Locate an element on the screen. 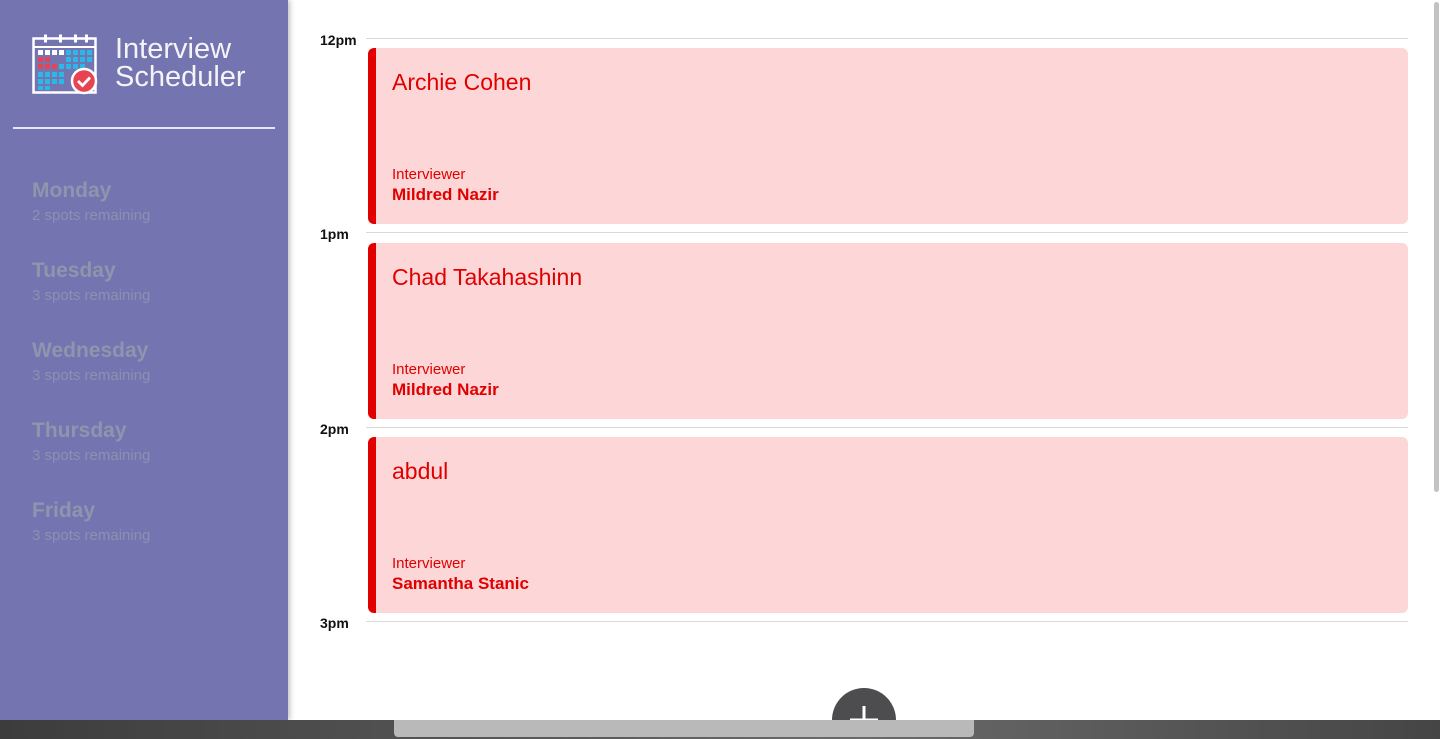 The width and height of the screenshot is (1440, 739). brand: Interview Scheduler is located at coordinates (139, 64).